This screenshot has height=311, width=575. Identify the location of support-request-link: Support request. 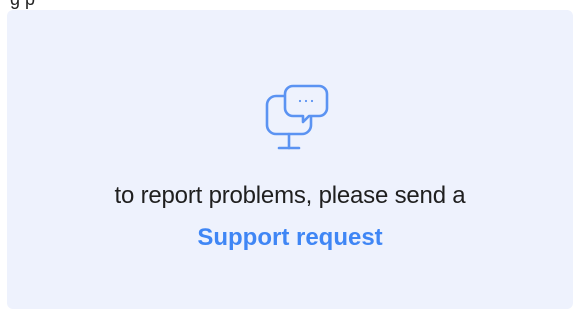
(290, 238).